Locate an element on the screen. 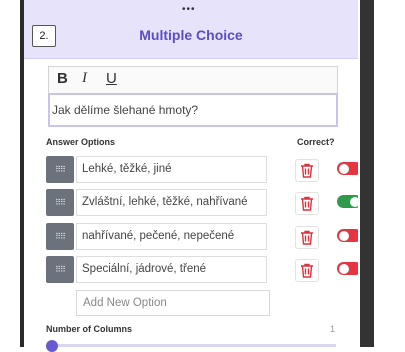 The image size is (405, 352). italic-button: I is located at coordinates (84, 78).